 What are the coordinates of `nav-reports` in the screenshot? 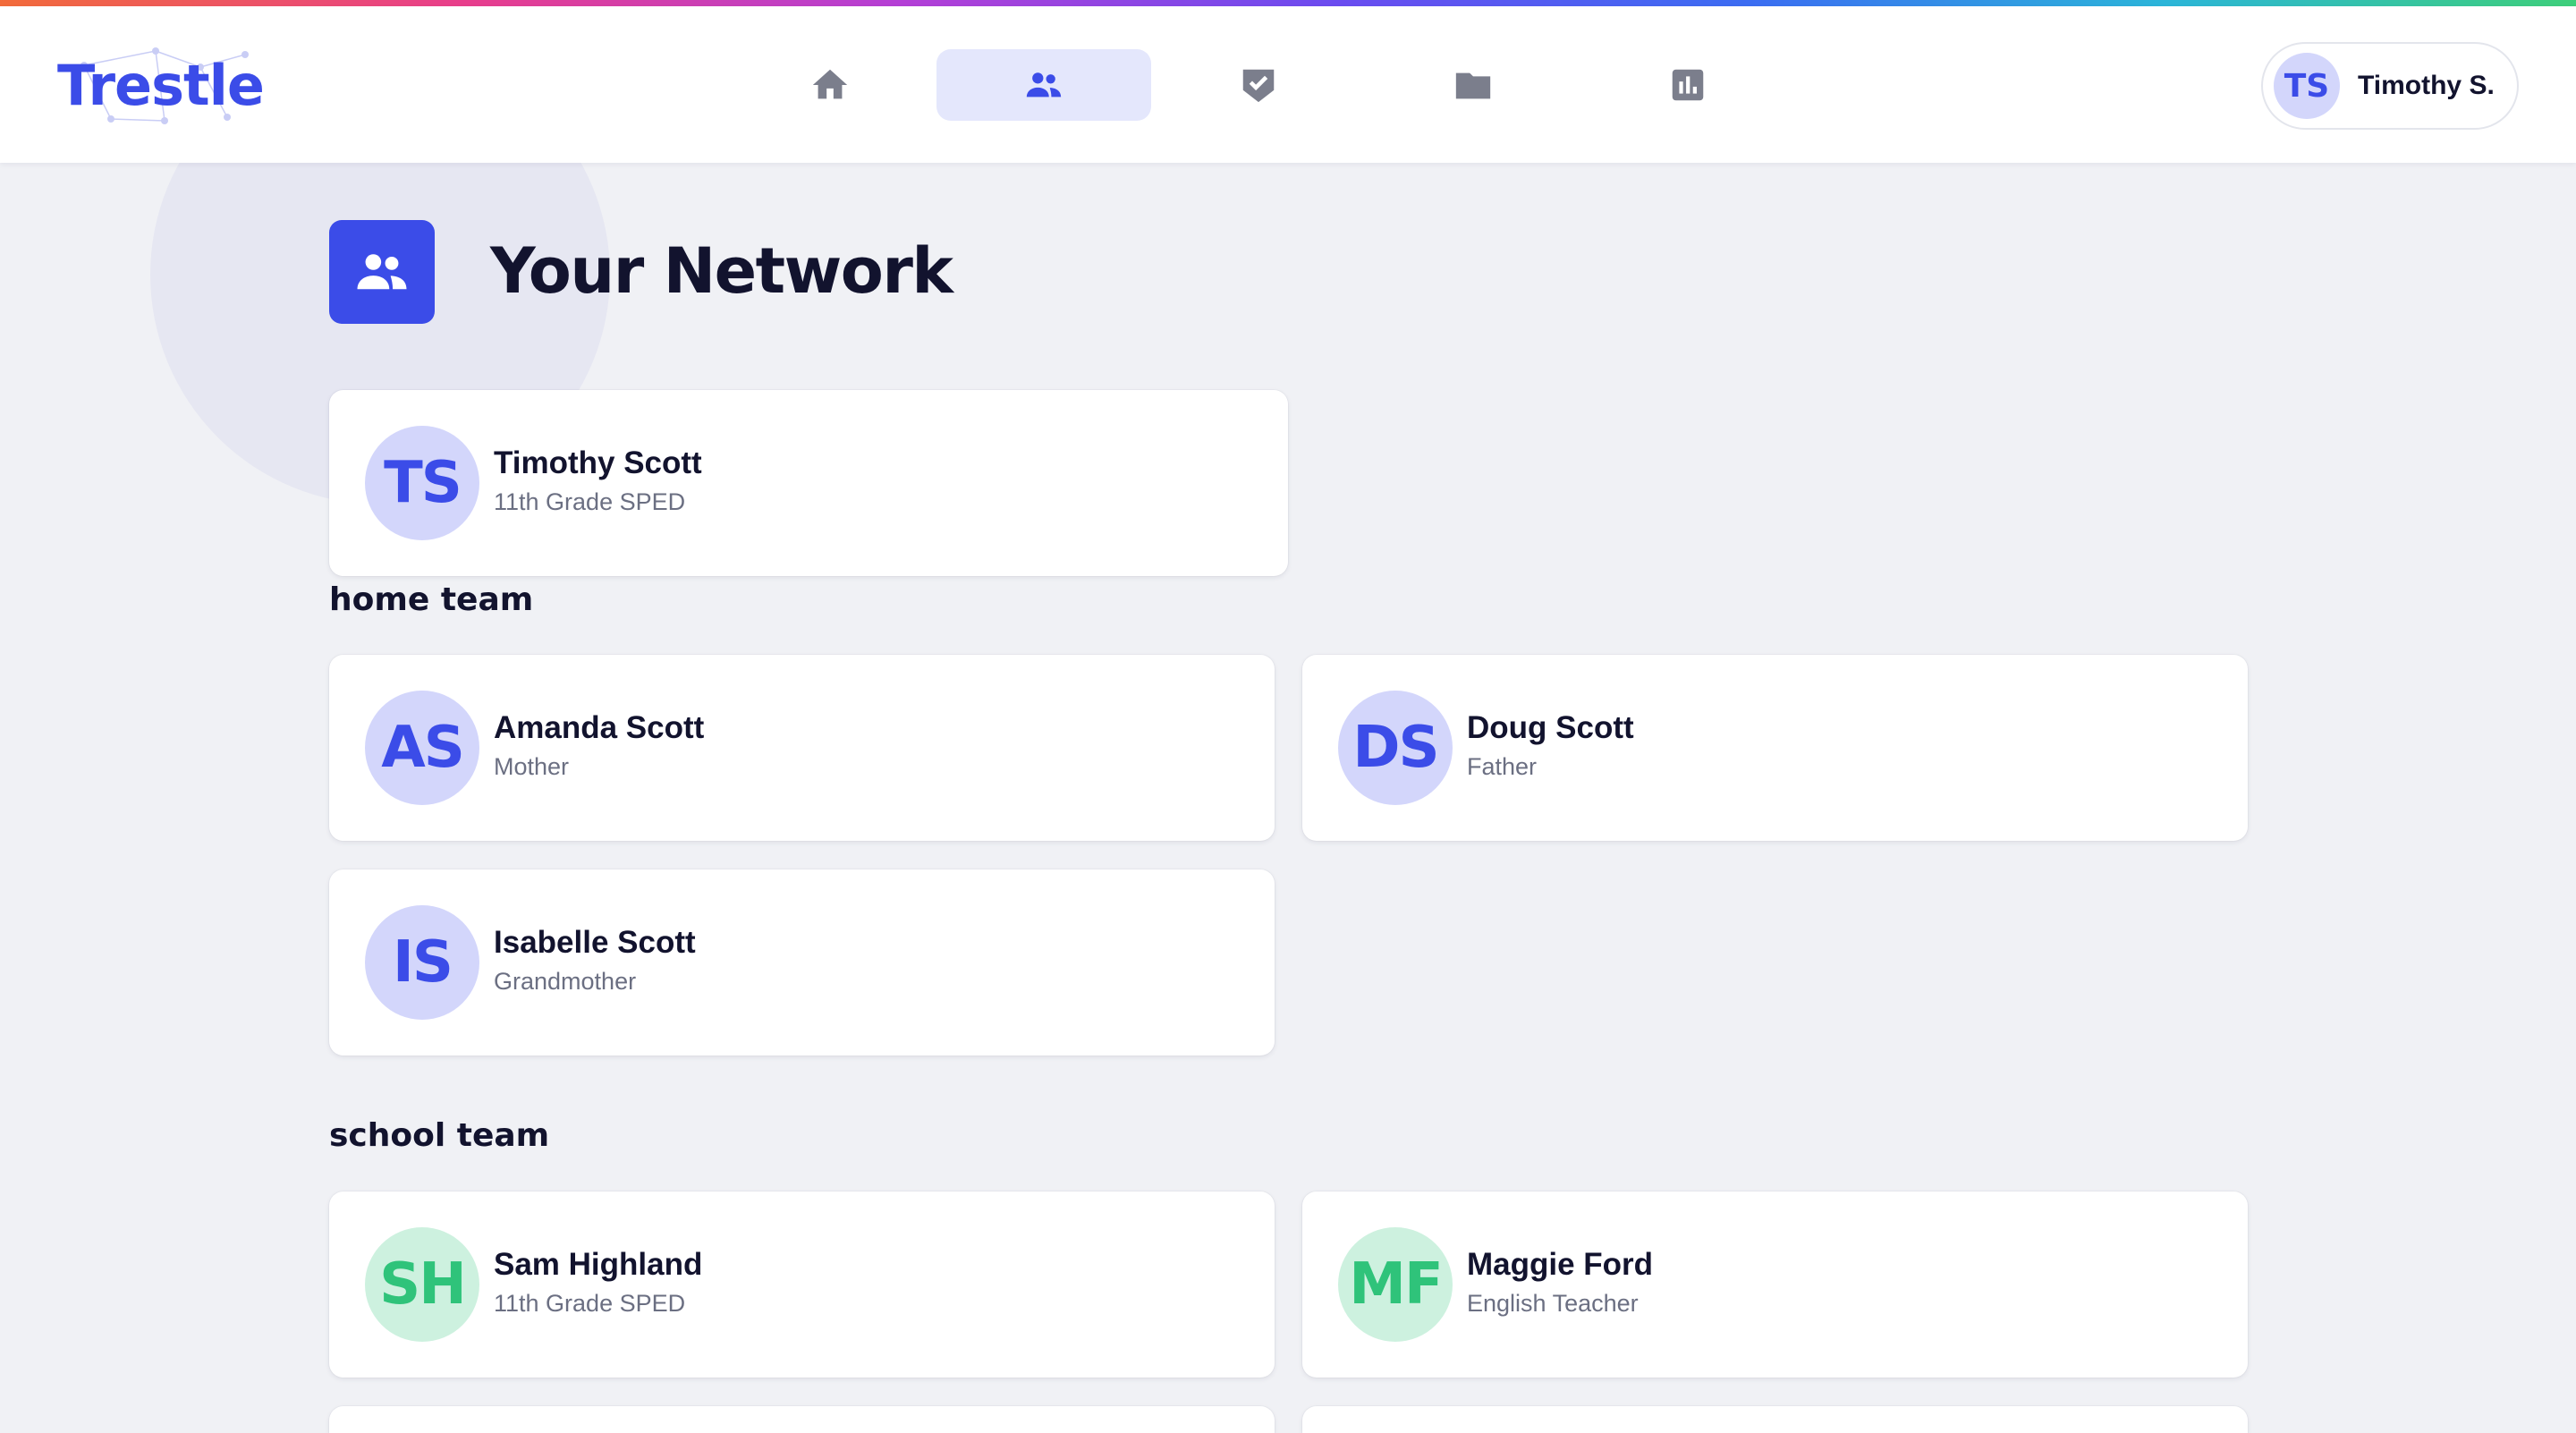 It's located at (1687, 85).